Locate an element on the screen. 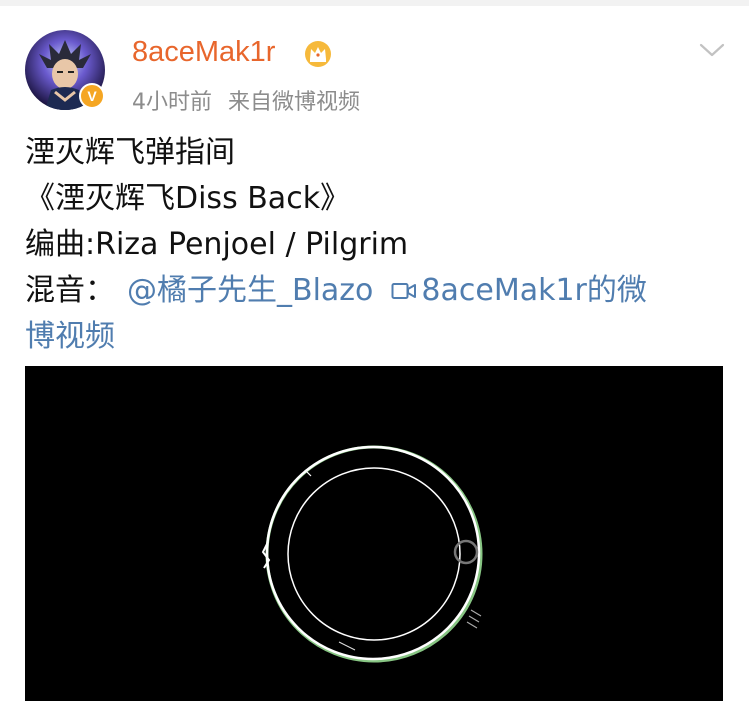  video-link: 8aceMak1r的微 is located at coordinates (519, 290).